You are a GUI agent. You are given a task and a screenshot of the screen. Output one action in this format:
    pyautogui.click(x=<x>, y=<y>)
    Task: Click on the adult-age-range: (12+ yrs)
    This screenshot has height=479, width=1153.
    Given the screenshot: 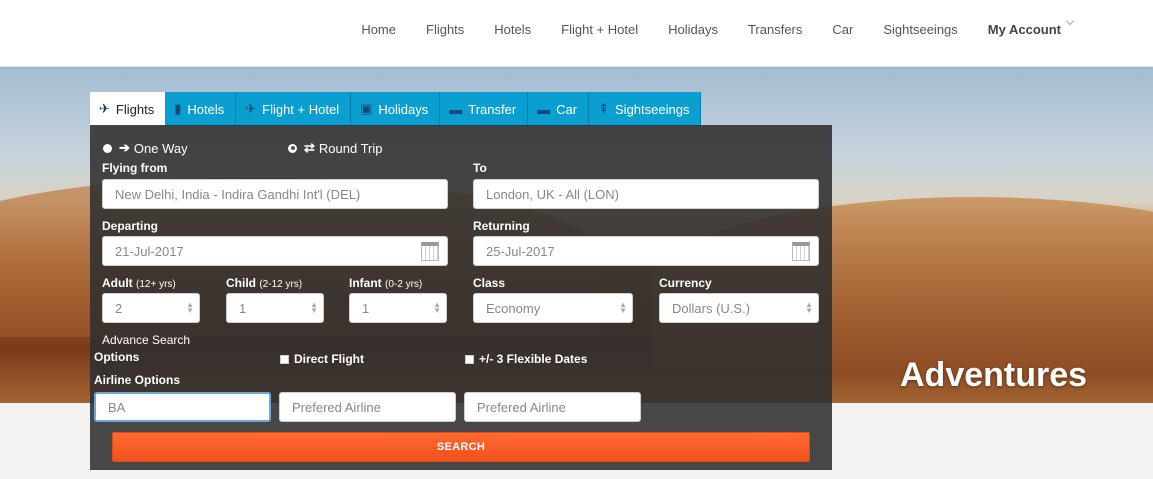 What is the action you would take?
    pyautogui.click(x=156, y=284)
    